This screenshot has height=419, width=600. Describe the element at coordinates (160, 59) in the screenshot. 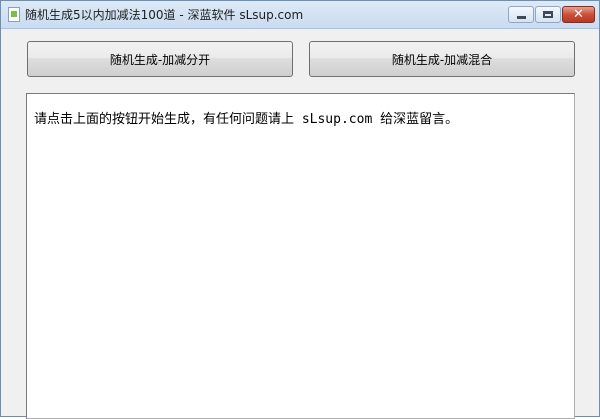

I see `generate-split-button: 随机生成-加减分开` at that location.